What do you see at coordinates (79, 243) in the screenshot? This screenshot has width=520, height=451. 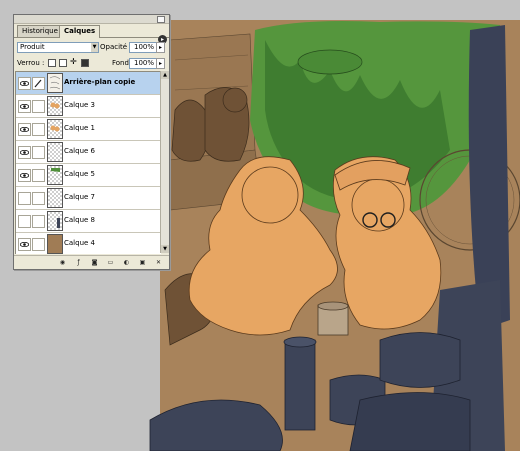 I see `layer-name: Calque 4` at bounding box center [79, 243].